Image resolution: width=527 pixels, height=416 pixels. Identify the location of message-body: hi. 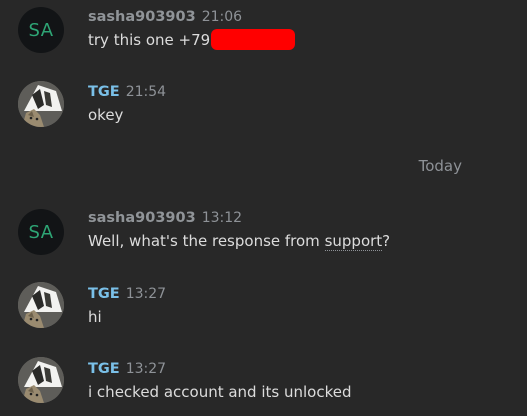
(95, 317).